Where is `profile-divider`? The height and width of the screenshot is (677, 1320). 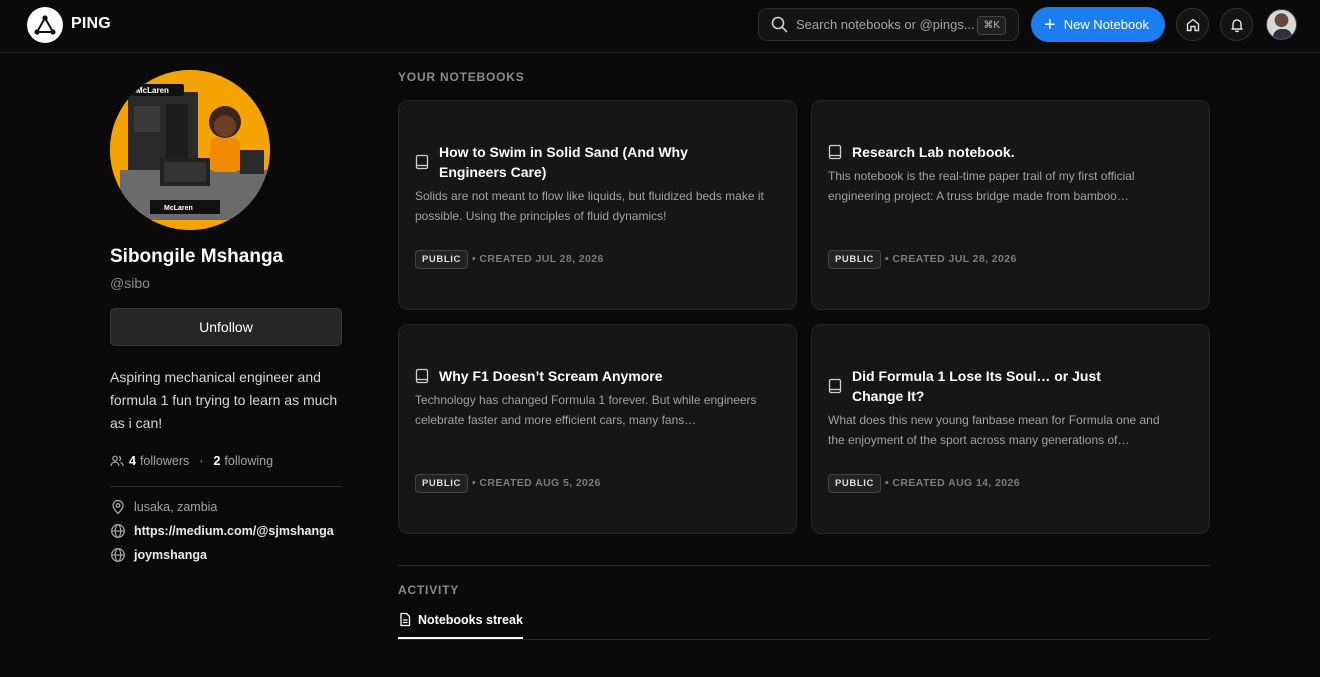 profile-divider is located at coordinates (226, 486).